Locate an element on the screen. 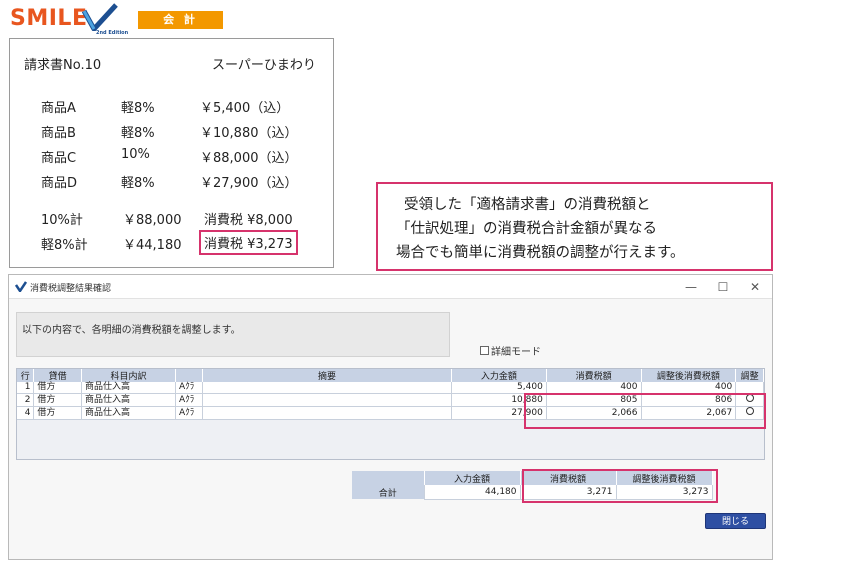 The width and height of the screenshot is (850, 566). cell-tax: 2,066 is located at coordinates (594, 413).